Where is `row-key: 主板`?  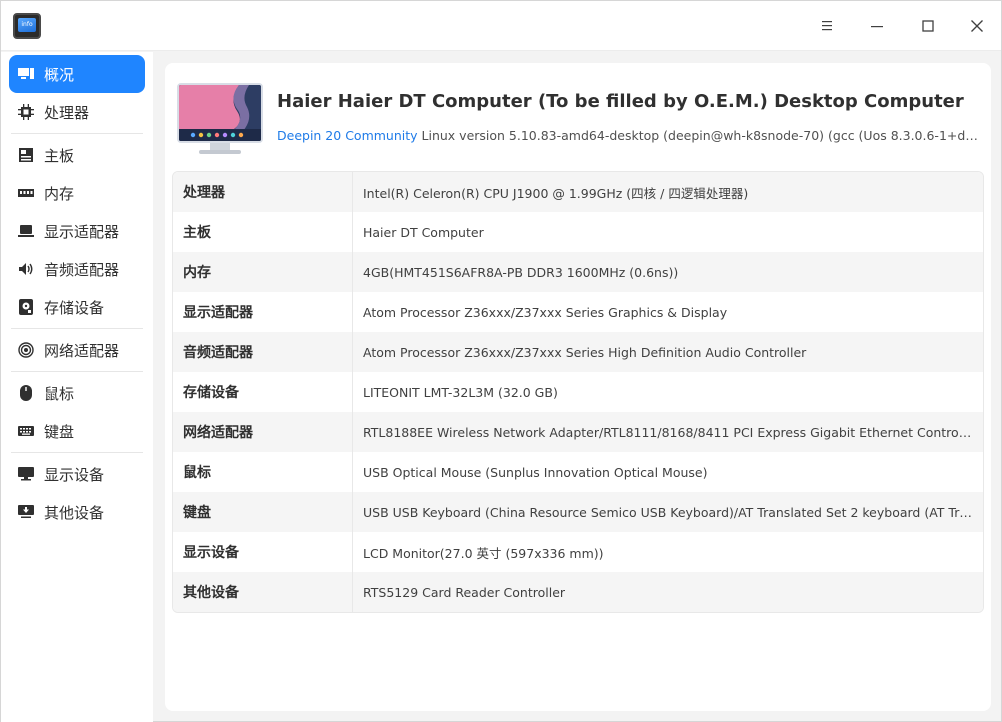
row-key: 主板 is located at coordinates (263, 232).